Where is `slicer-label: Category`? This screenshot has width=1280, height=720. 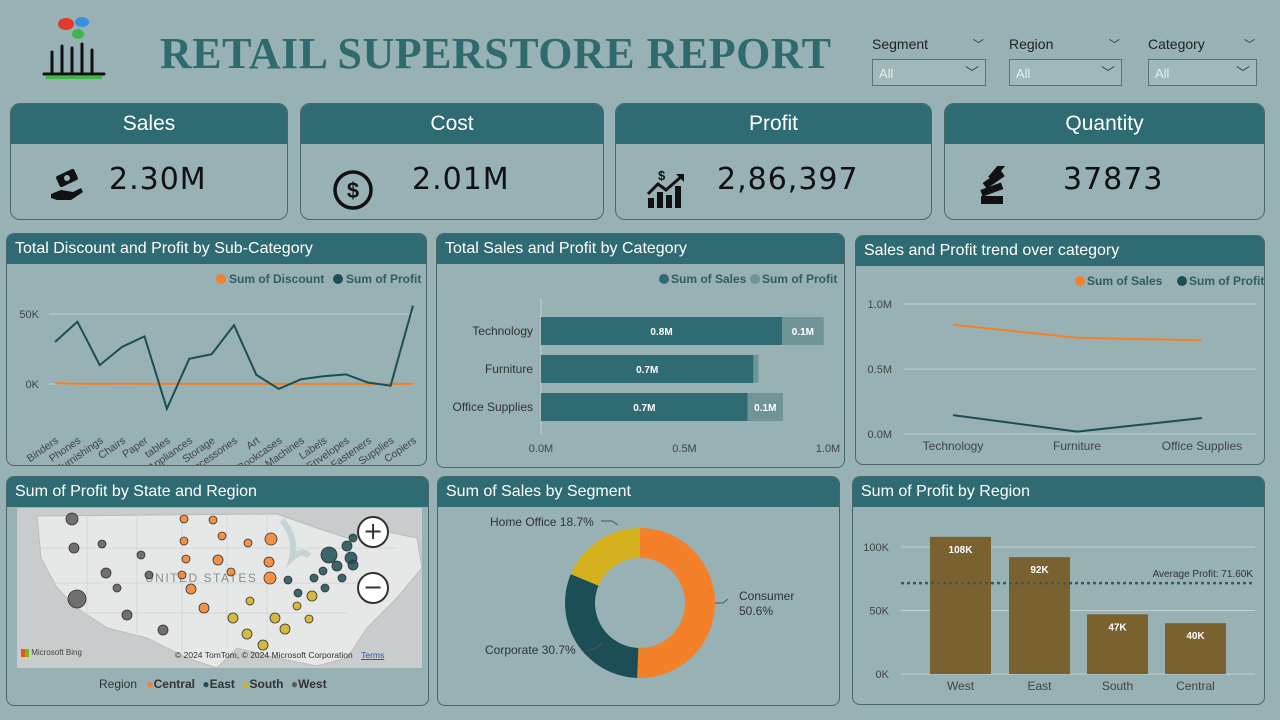 slicer-label: Category is located at coordinates (1176, 44).